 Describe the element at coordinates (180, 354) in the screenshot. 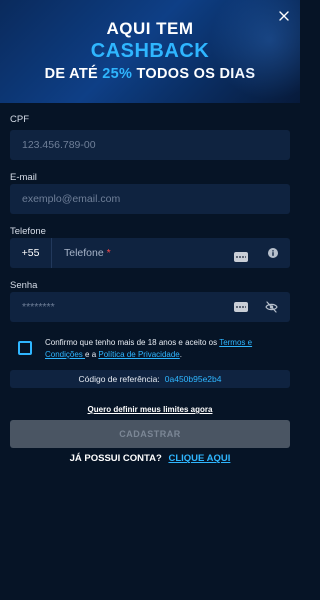

I see `consent-text-post: .` at that location.